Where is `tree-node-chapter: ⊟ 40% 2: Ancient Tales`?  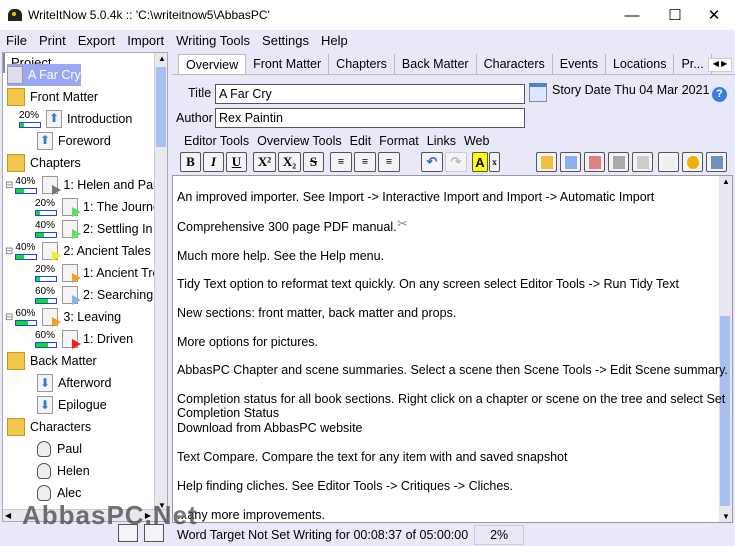
tree-node-chapter: ⊟ 40% 2: Ancient Tales is located at coordinates (78, 251).